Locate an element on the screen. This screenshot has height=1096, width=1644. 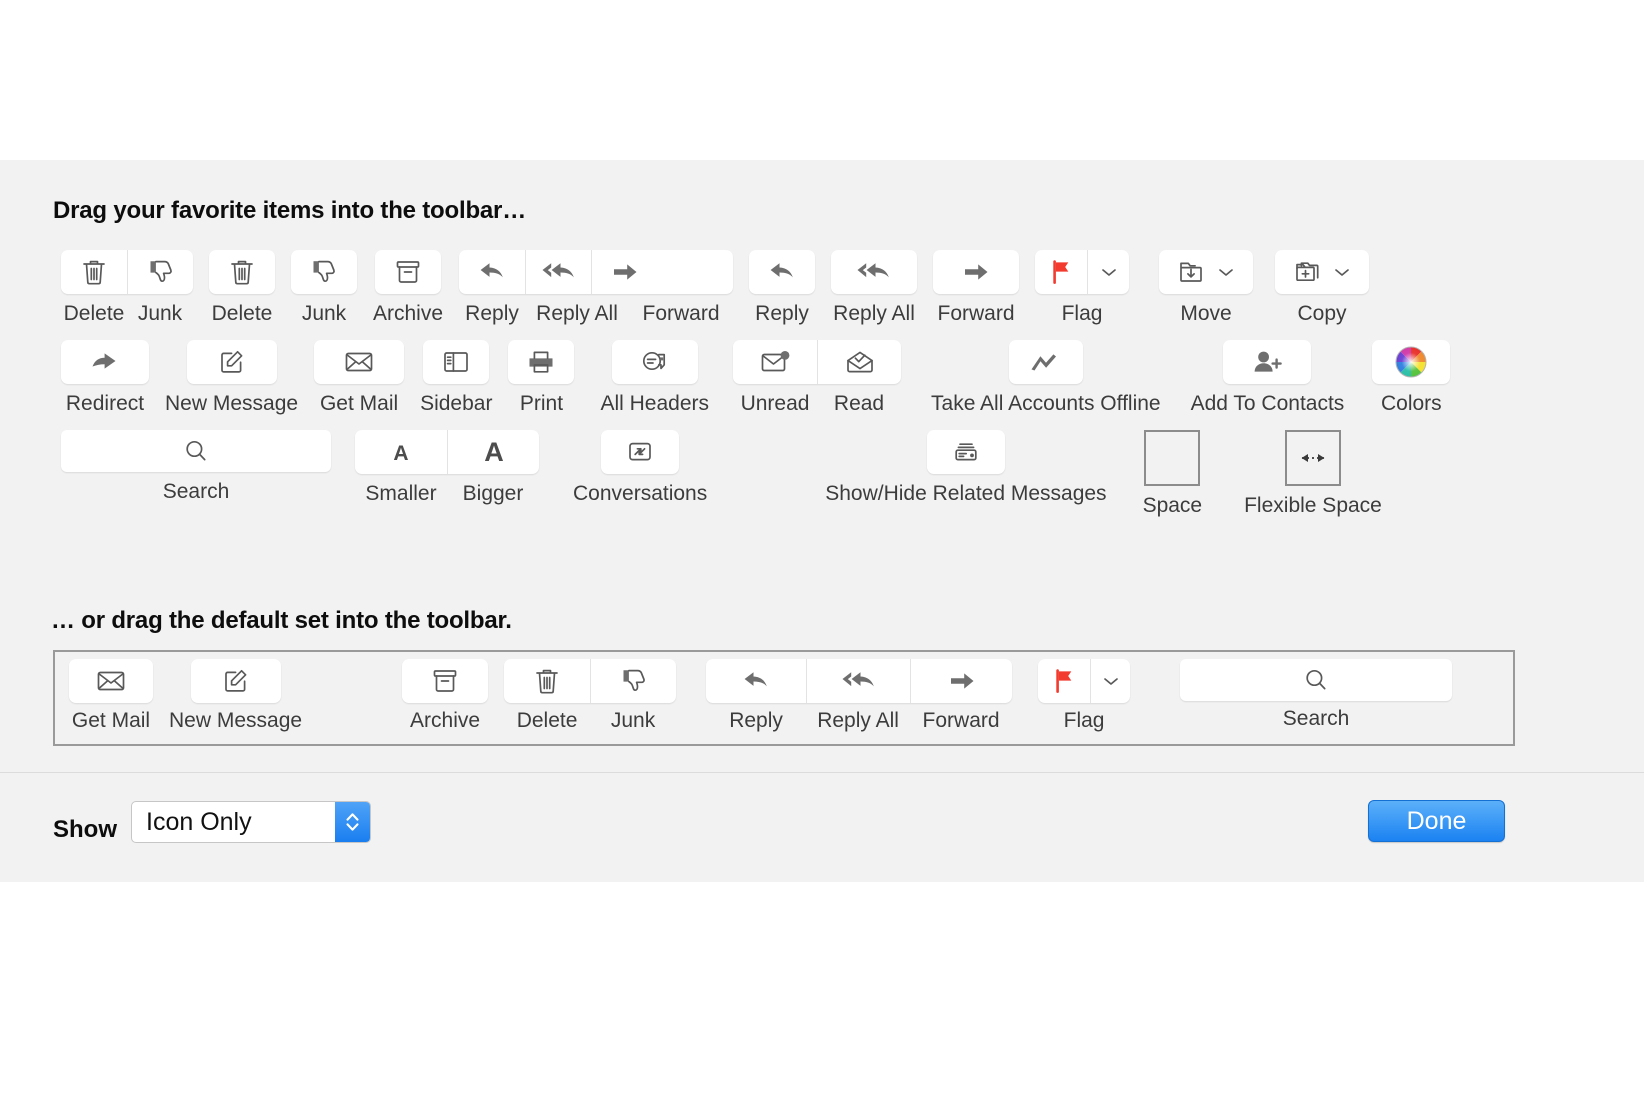
palette-item-redirect: Redirect is located at coordinates (105, 377).